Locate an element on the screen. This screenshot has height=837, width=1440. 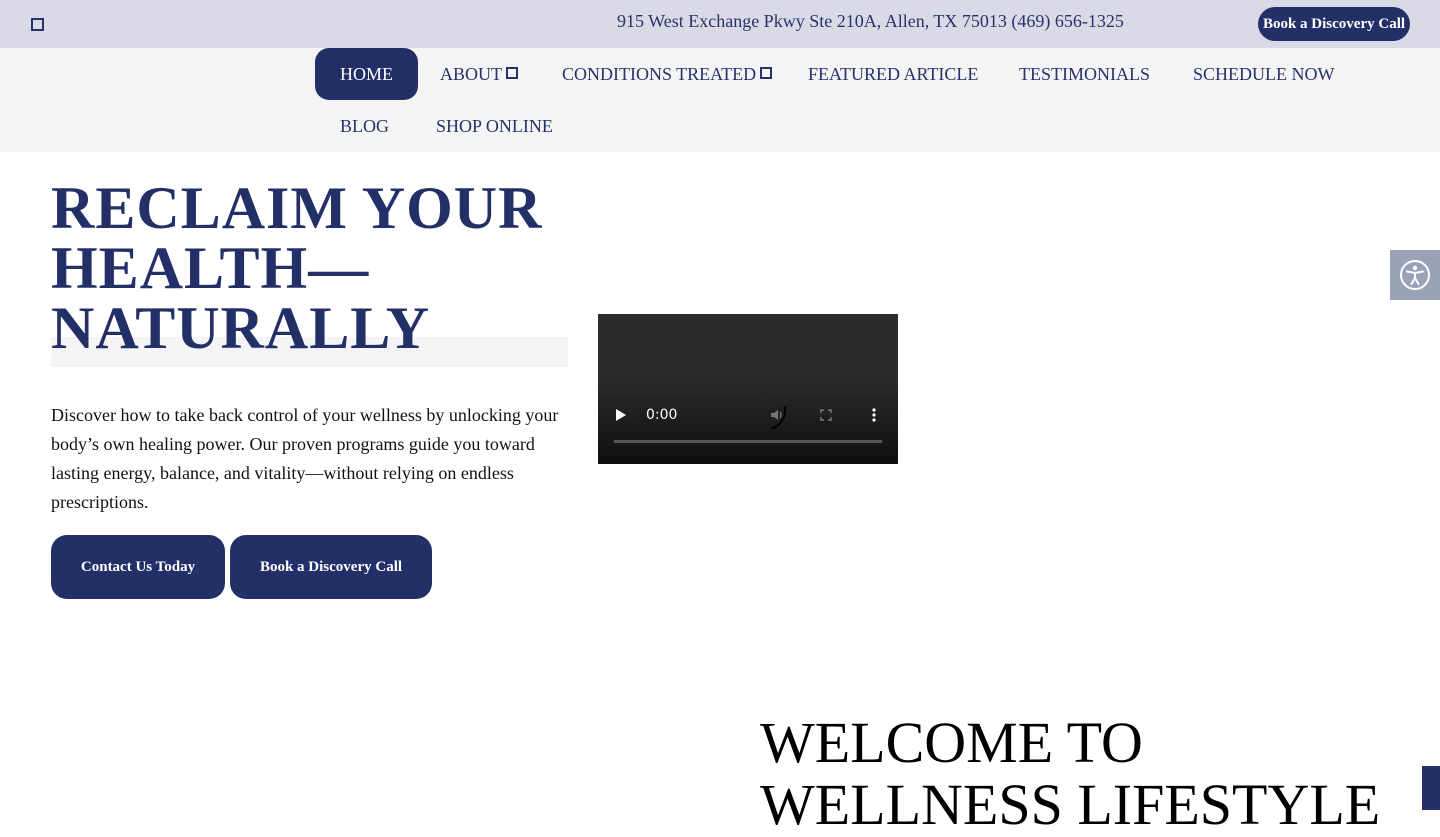
nav-item-label: HOME is located at coordinates (366, 73).